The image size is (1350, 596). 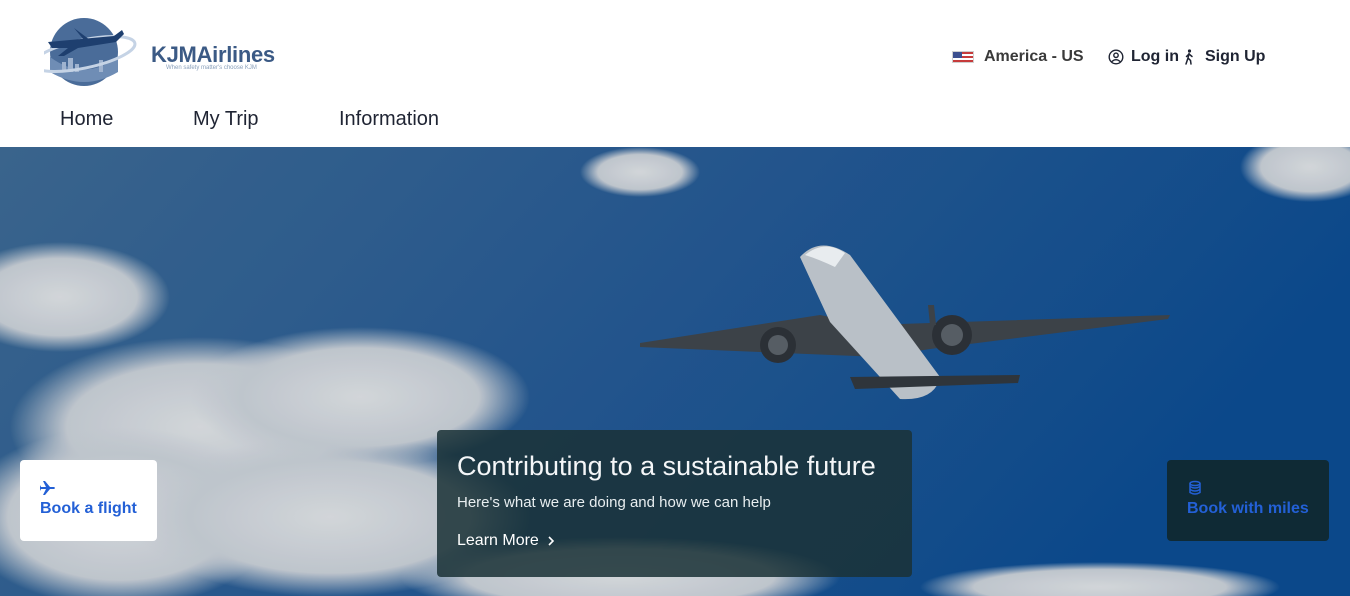 I want to click on locale-label: America - US, so click(x=1034, y=56).